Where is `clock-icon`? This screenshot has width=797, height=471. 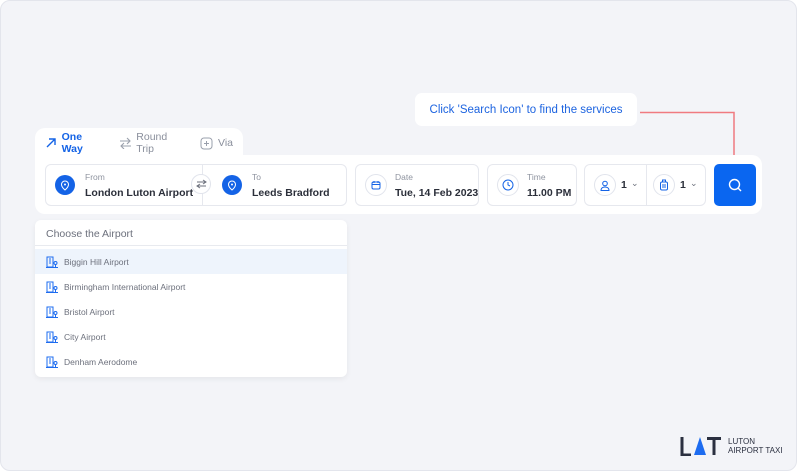
clock-icon is located at coordinates (508, 185).